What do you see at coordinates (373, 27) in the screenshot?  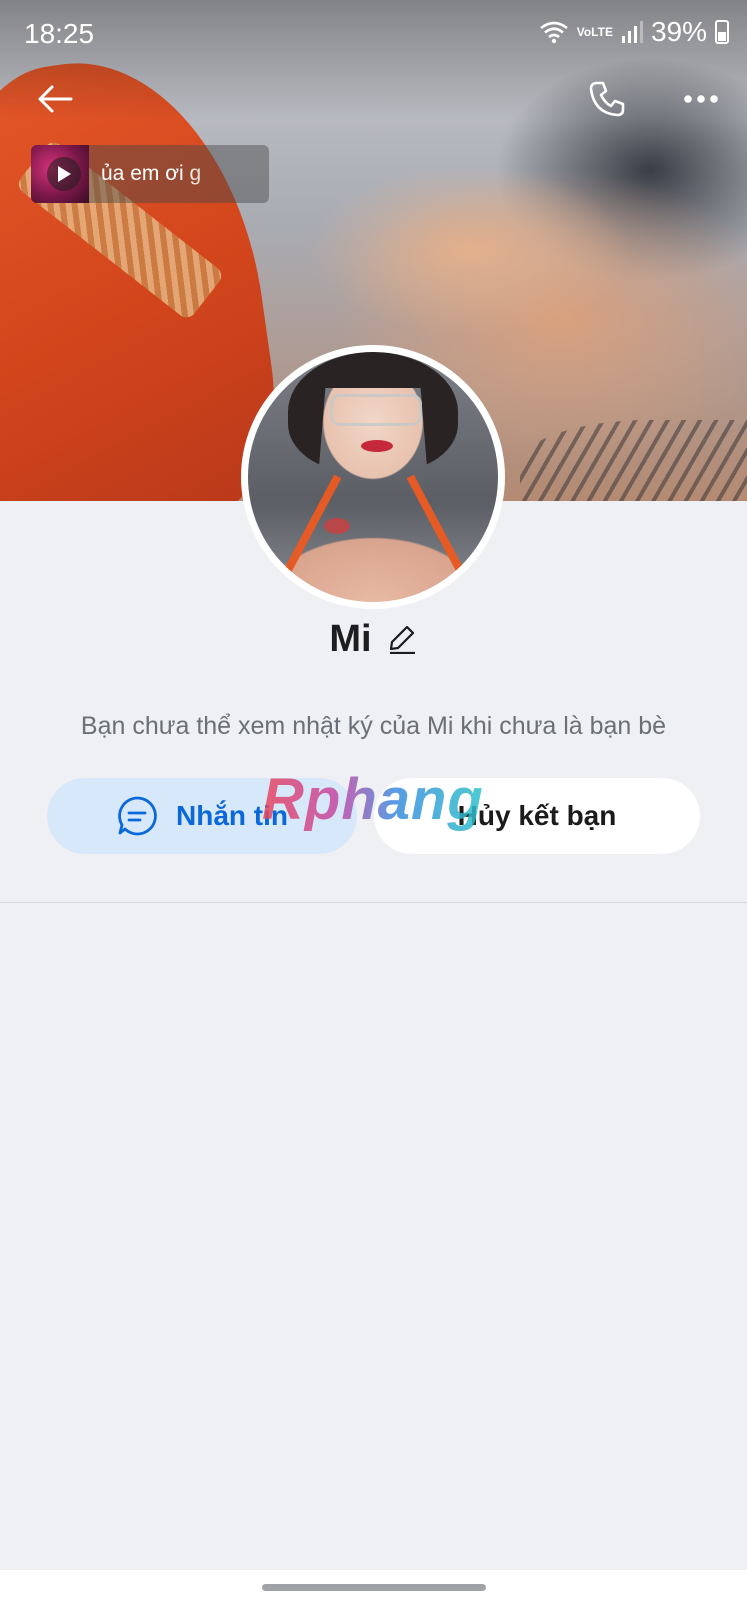 I see `status-bar: 18:25 VoLTE 39%` at bounding box center [373, 27].